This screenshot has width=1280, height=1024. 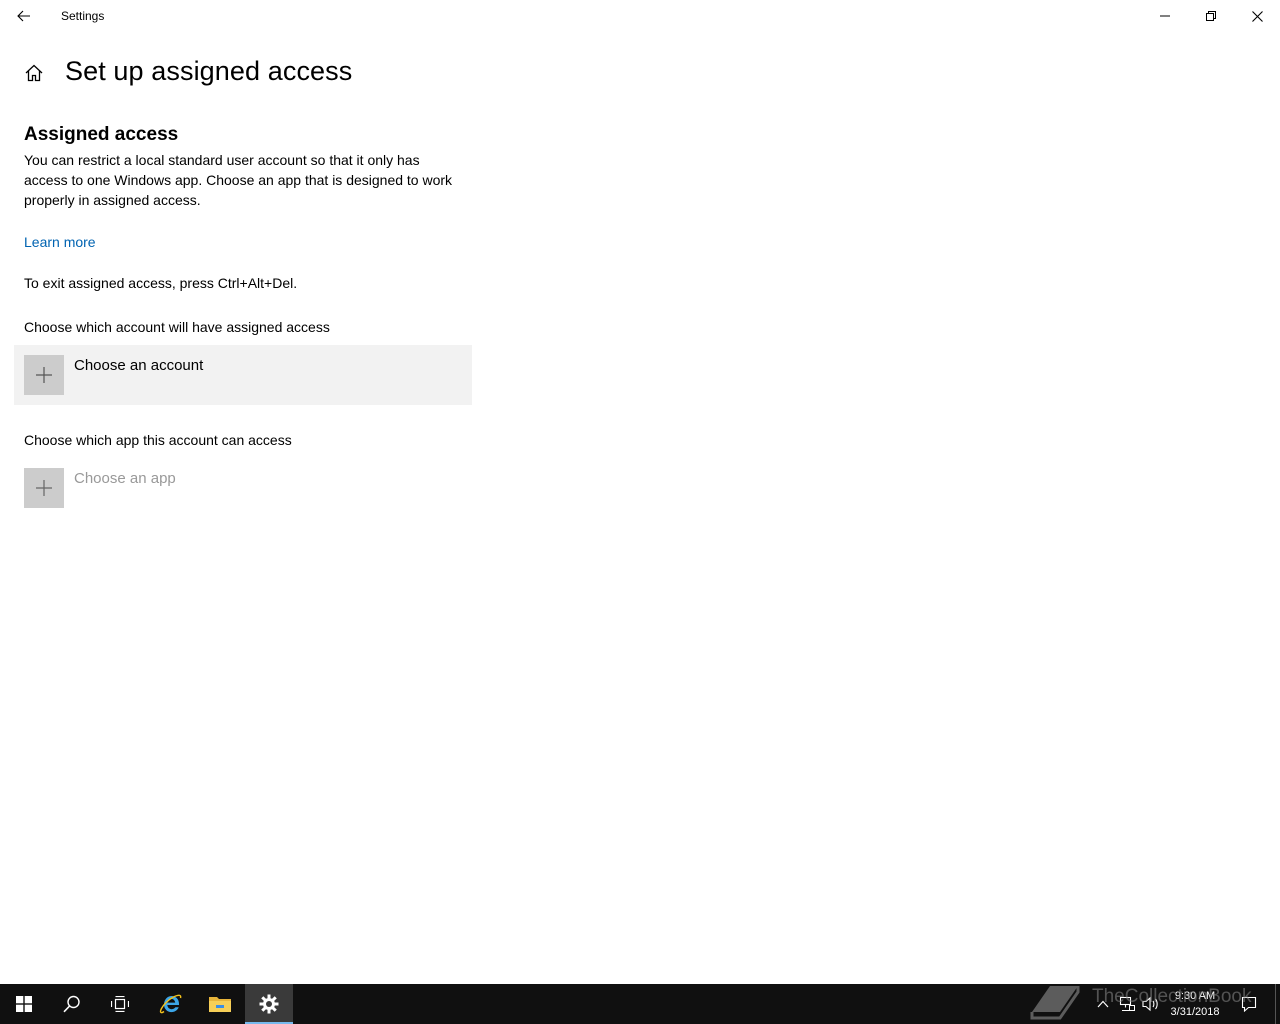 I want to click on taskbar: 9:30 AM 3/31/2018, so click(x=640, y=1004).